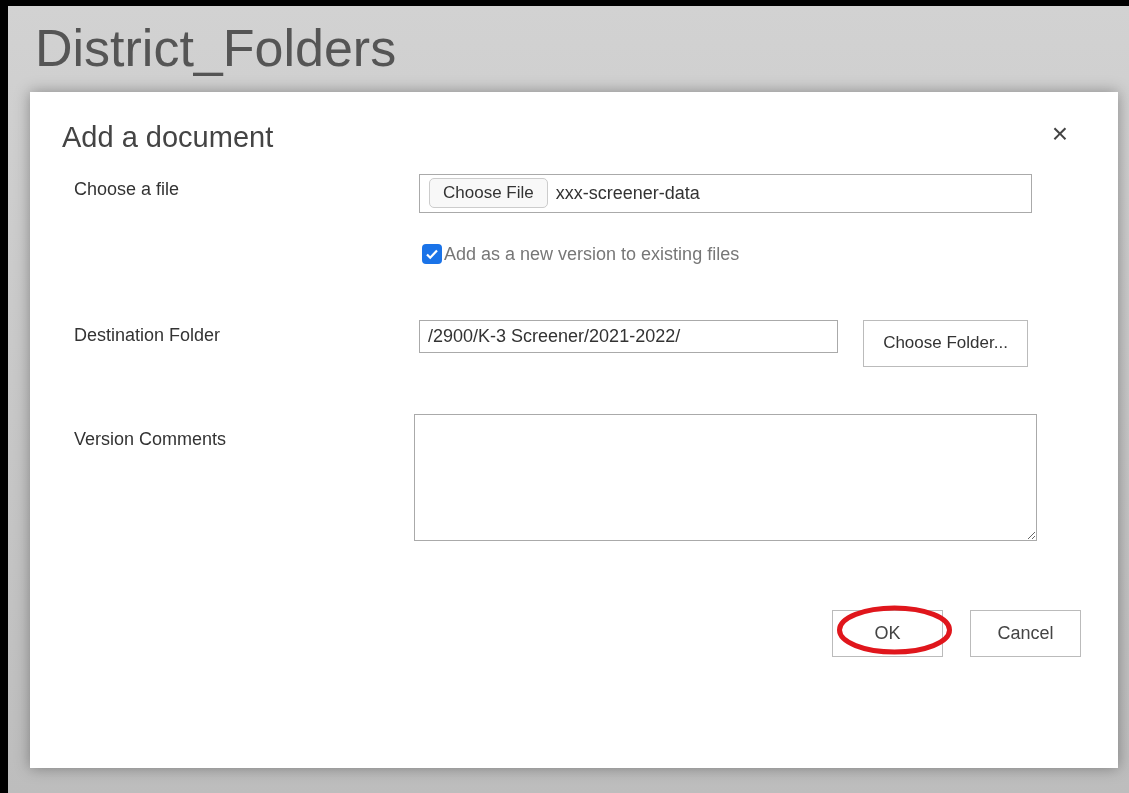 The width and height of the screenshot is (1129, 793). What do you see at coordinates (168, 137) in the screenshot?
I see `dialog-title: Add a document` at bounding box center [168, 137].